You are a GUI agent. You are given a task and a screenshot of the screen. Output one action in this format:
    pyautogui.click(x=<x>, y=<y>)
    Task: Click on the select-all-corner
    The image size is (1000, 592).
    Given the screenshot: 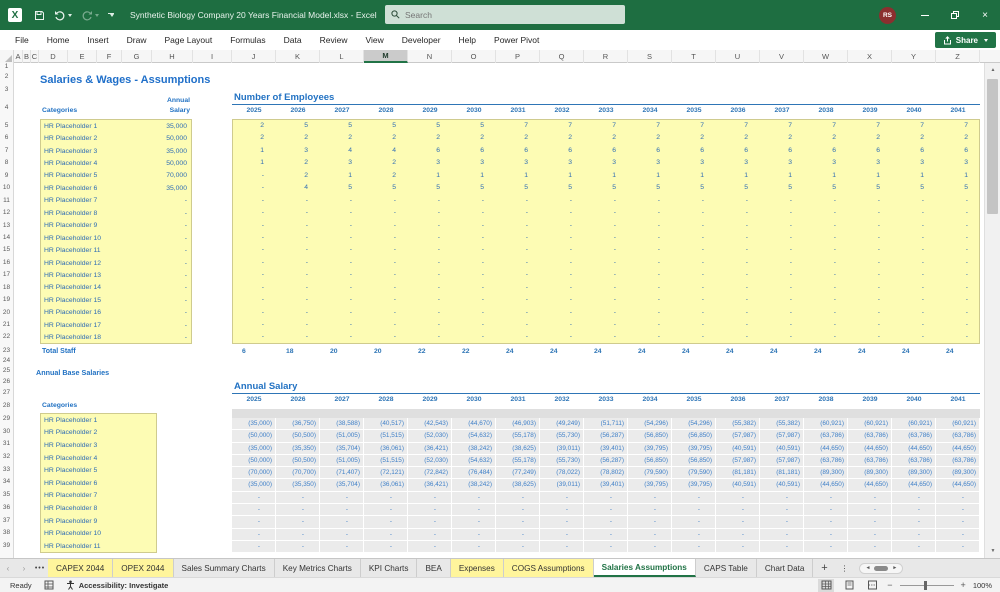 What is the action you would take?
    pyautogui.click(x=7, y=56)
    